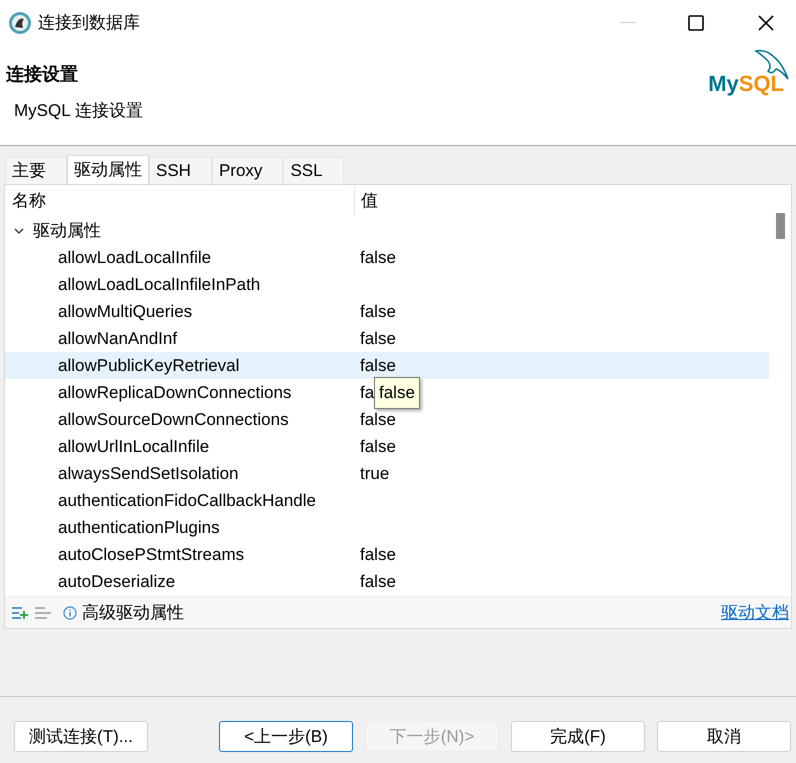 The image size is (796, 763). Describe the element at coordinates (397, 392) in the screenshot. I see `tooltip: false` at that location.